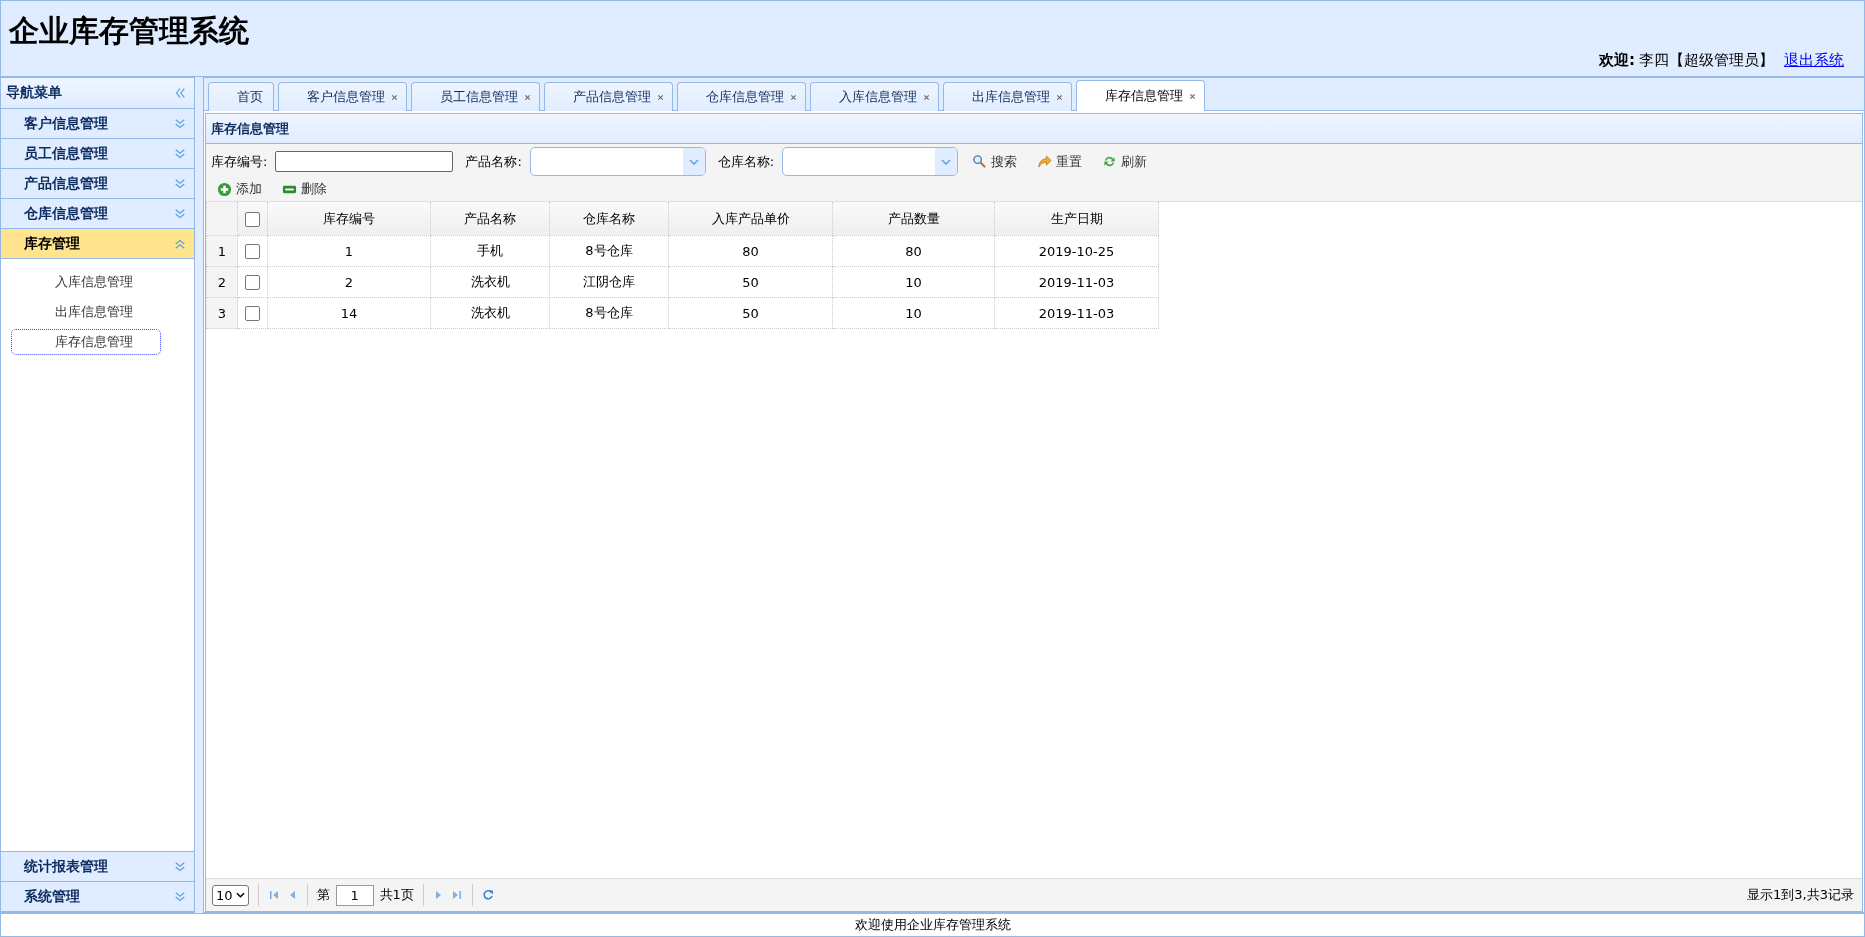  Describe the element at coordinates (1140, 95) in the screenshot. I see `tab: 库存信息管理` at that location.